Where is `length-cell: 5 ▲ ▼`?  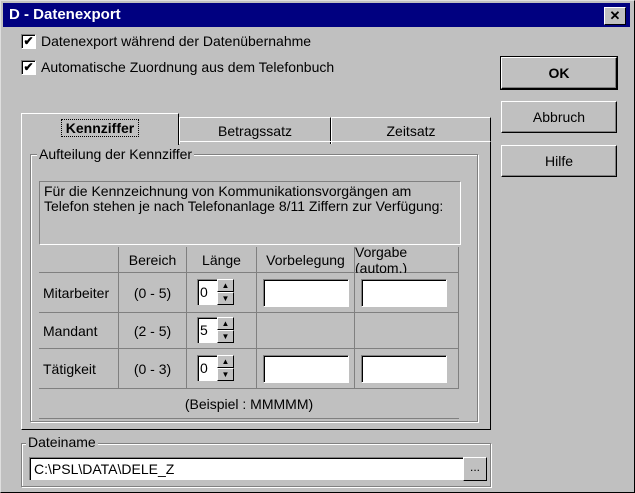
length-cell: 5 ▲ ▼ is located at coordinates (222, 331).